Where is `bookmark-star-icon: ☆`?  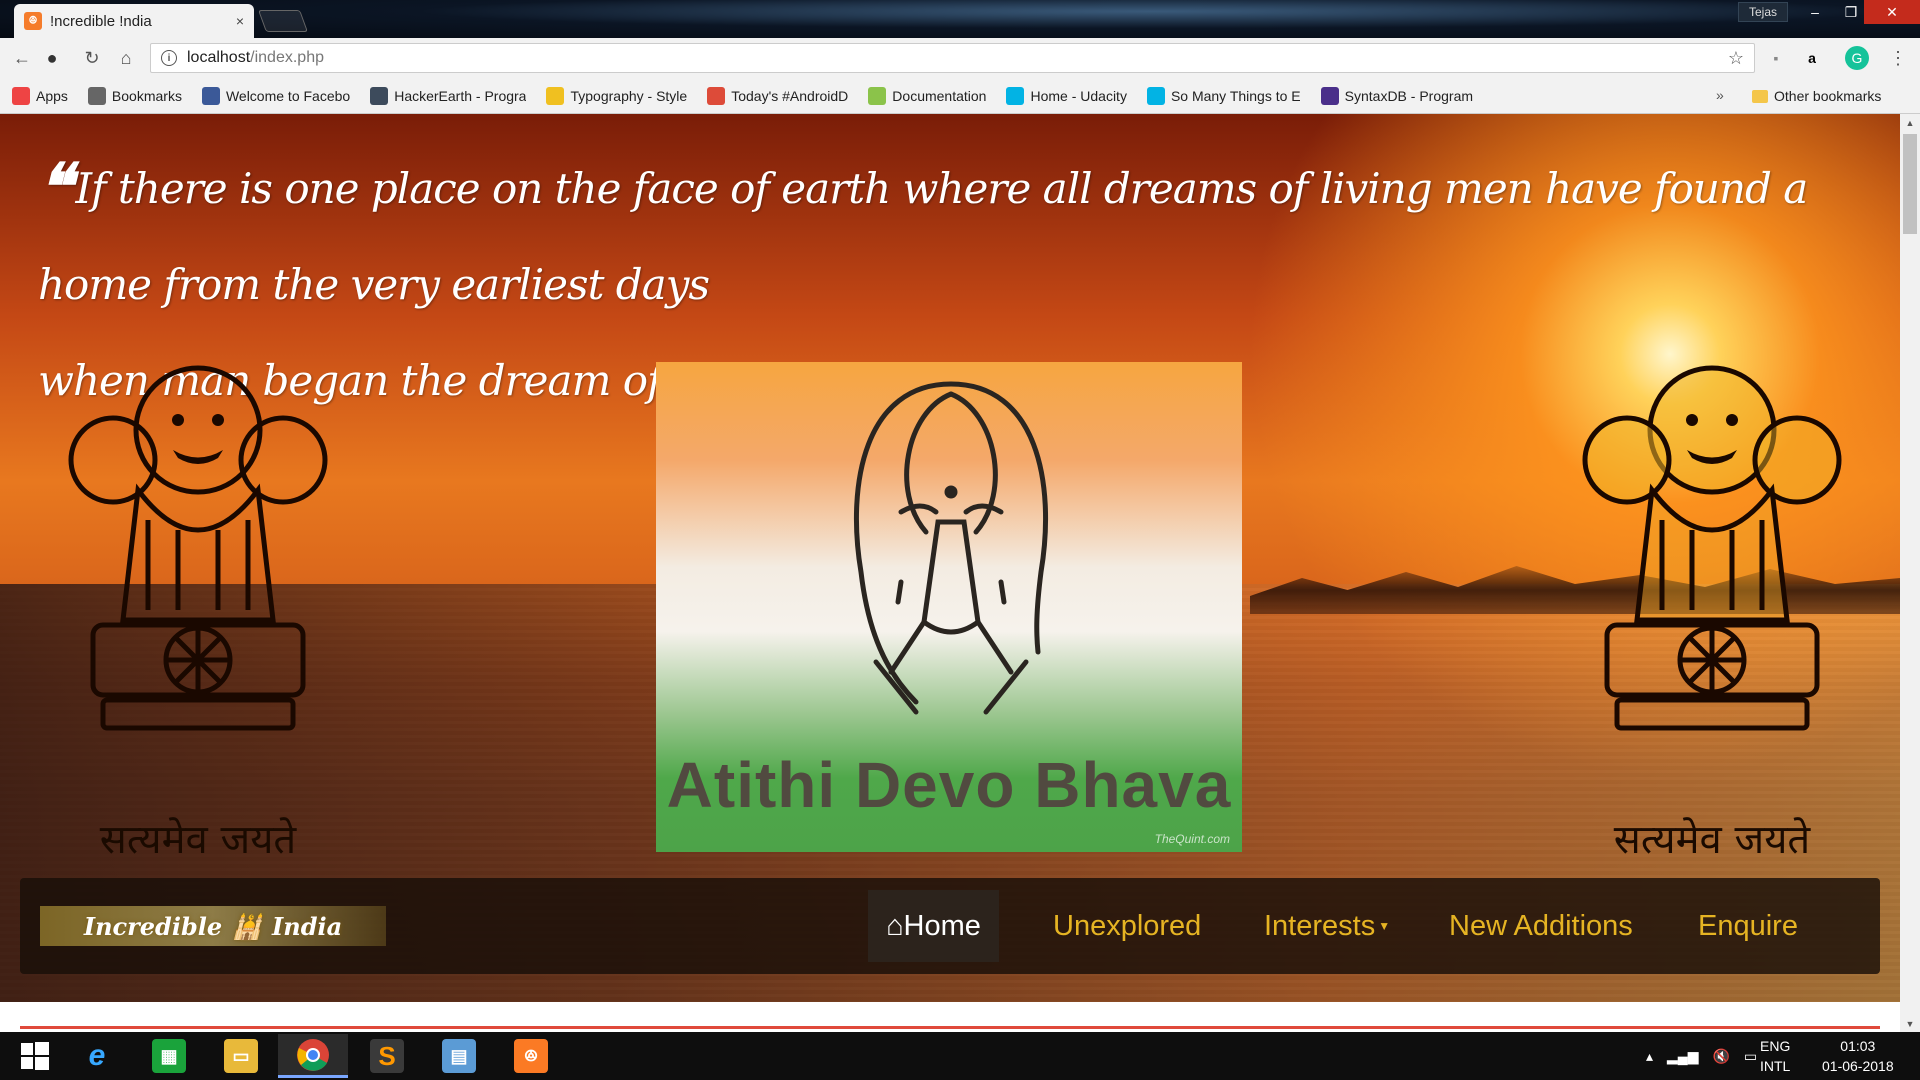
bookmark-star-icon: ☆ is located at coordinates (1736, 58).